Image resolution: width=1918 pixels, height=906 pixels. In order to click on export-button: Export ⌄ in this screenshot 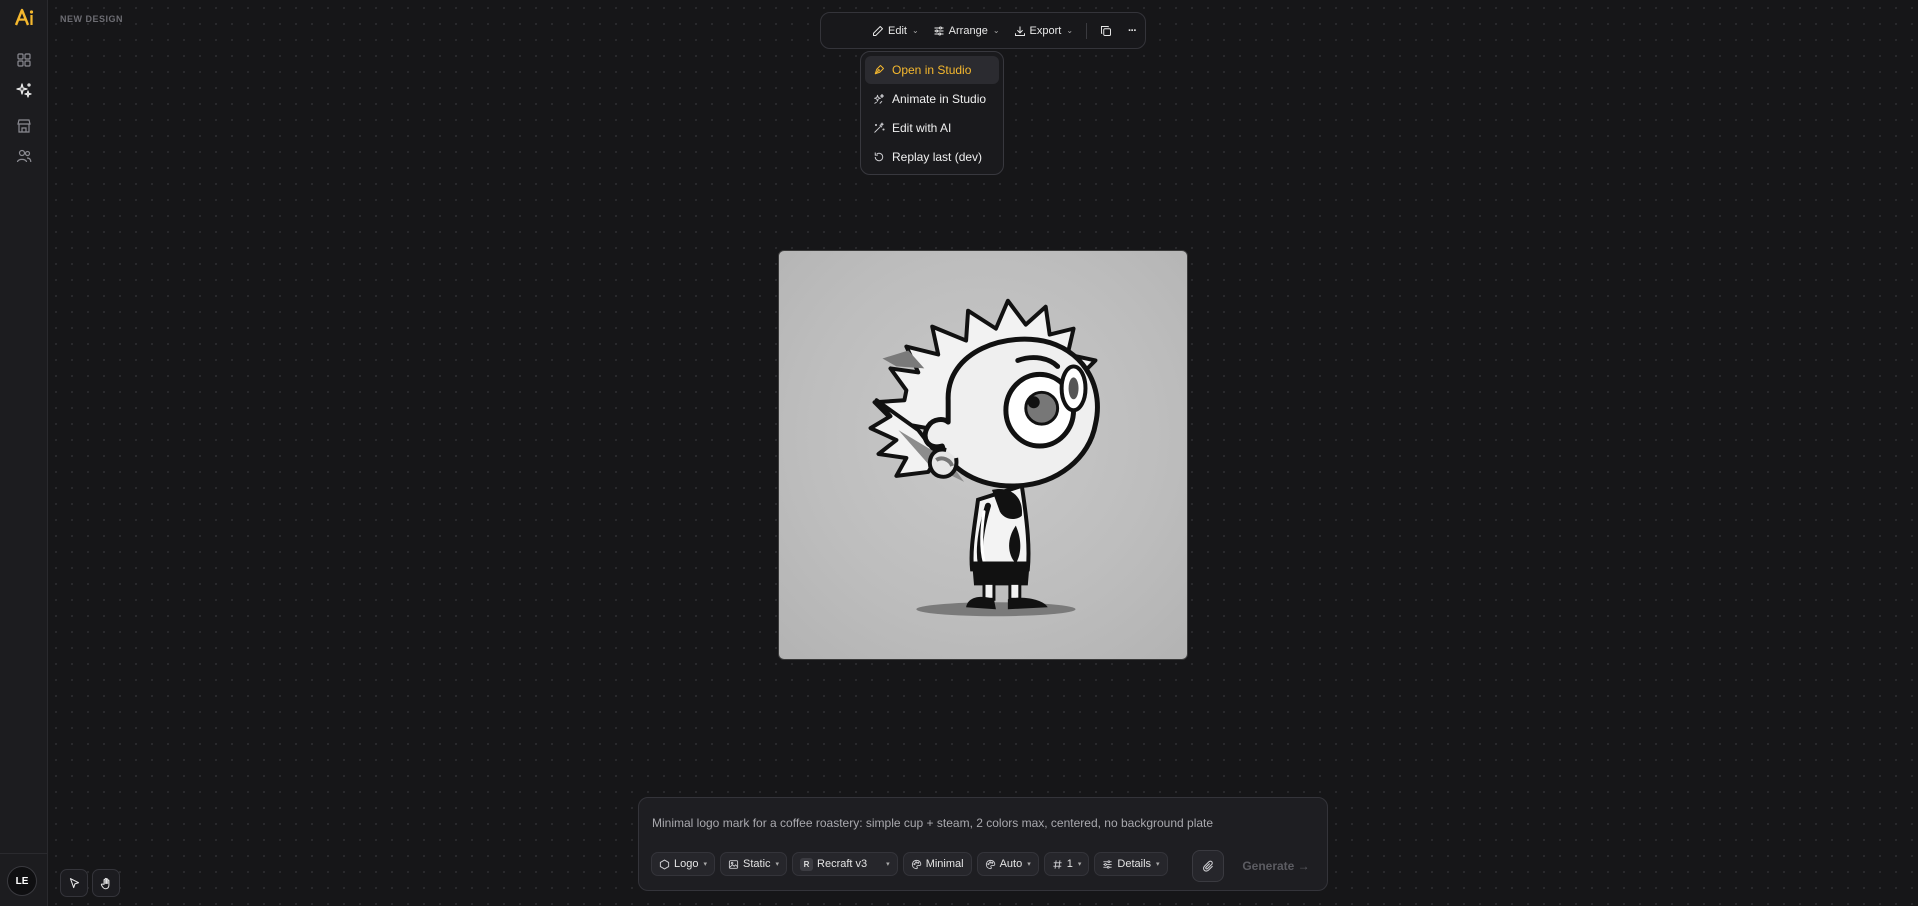, I will do `click(1044, 31)`.